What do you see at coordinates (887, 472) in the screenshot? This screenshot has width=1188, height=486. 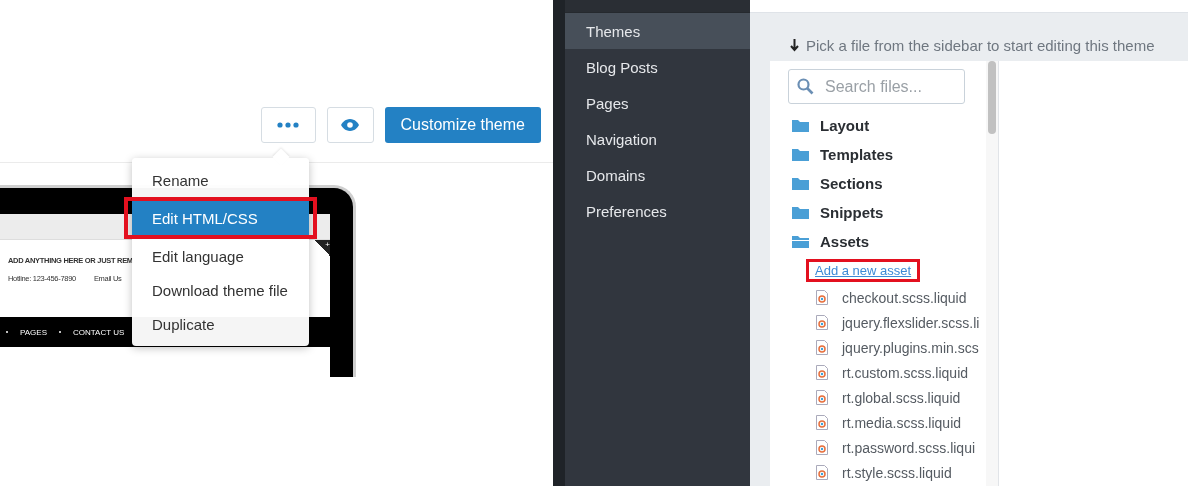 I see `file-item: rt.style.scss.liquid` at bounding box center [887, 472].